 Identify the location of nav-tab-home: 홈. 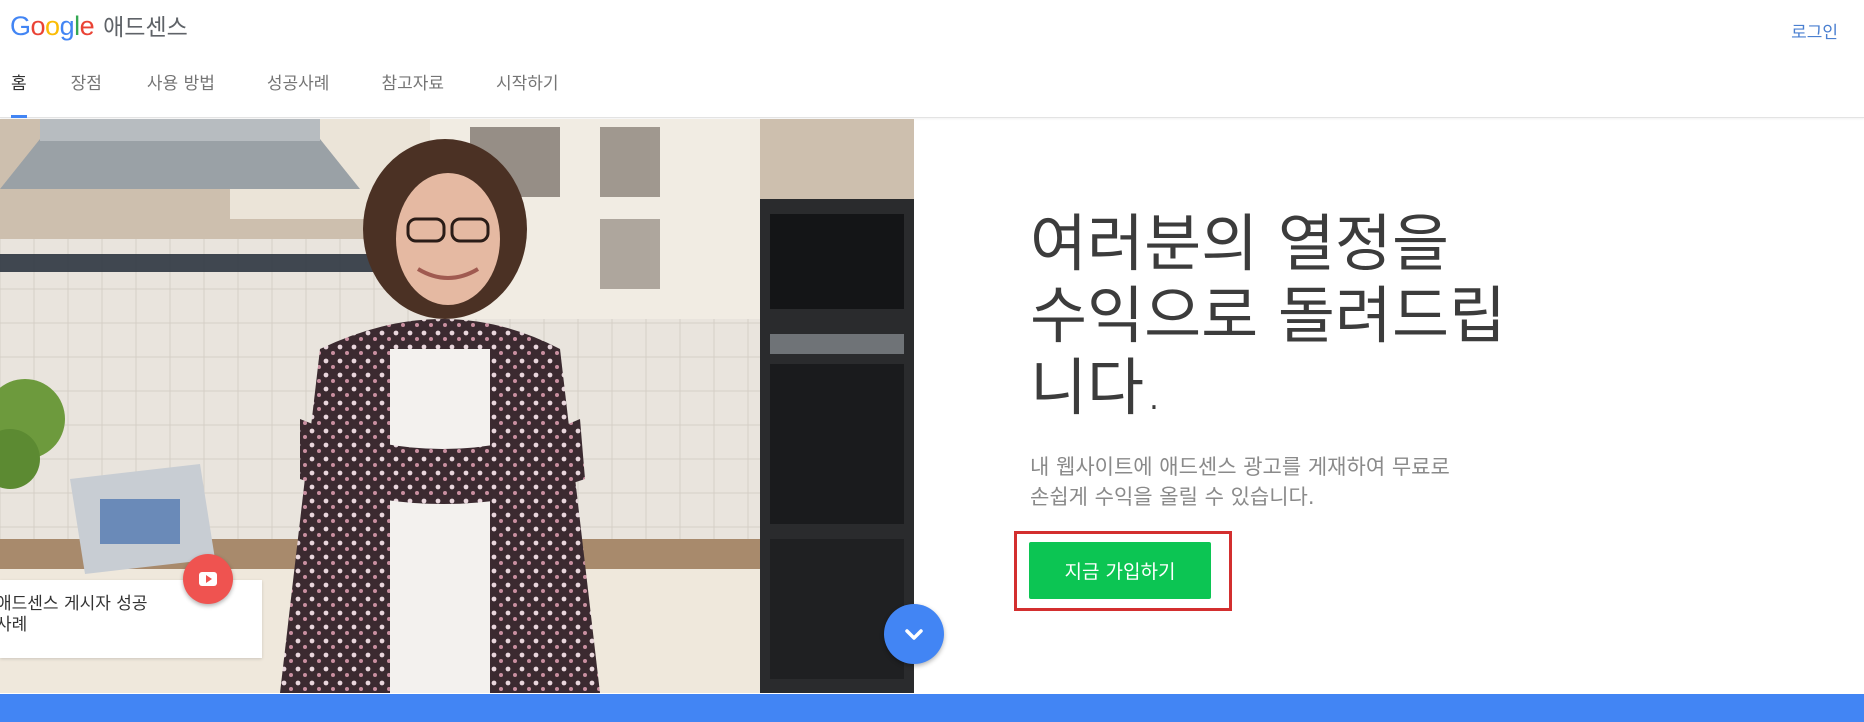
(19, 91).